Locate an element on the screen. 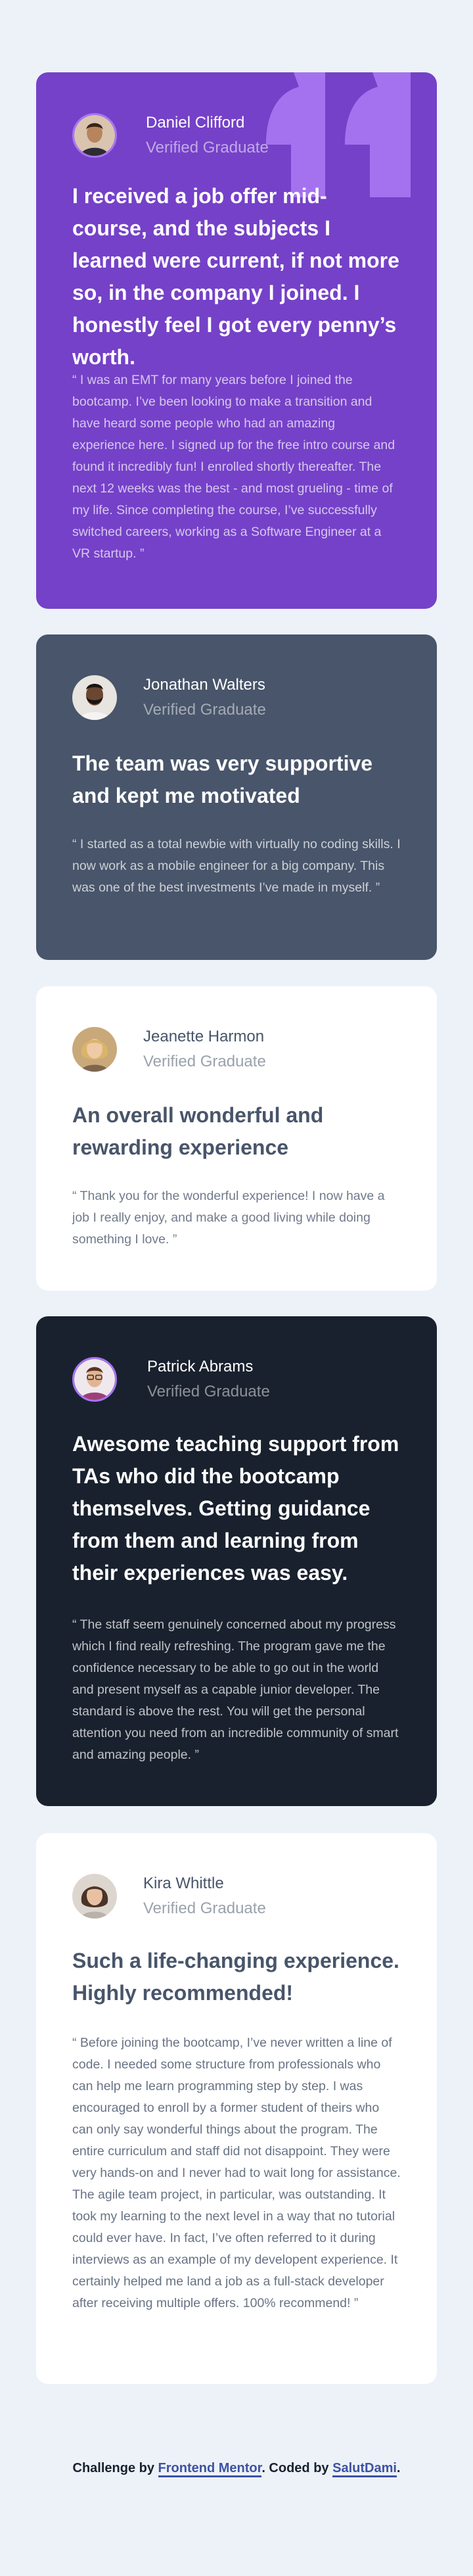  portrait-man-short-hair-icon is located at coordinates (94, 136).